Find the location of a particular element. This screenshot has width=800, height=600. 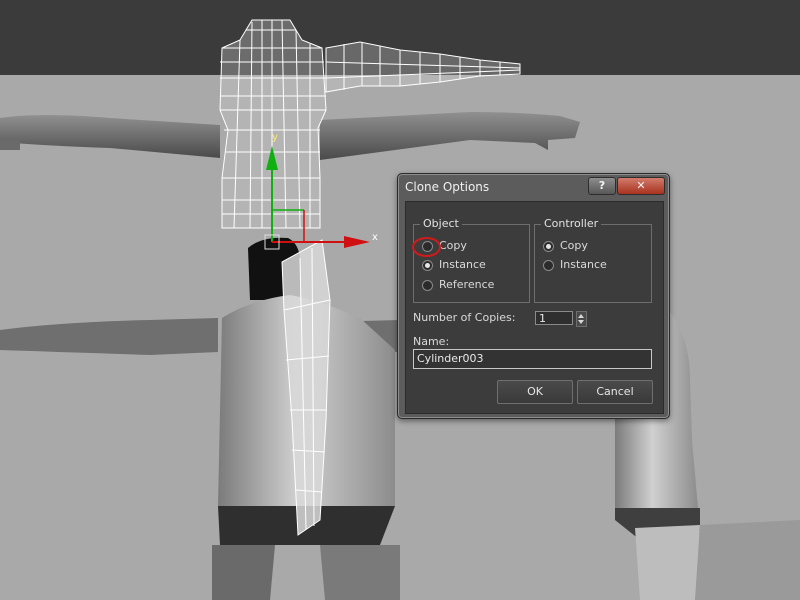

ok-button: OK is located at coordinates (535, 392).